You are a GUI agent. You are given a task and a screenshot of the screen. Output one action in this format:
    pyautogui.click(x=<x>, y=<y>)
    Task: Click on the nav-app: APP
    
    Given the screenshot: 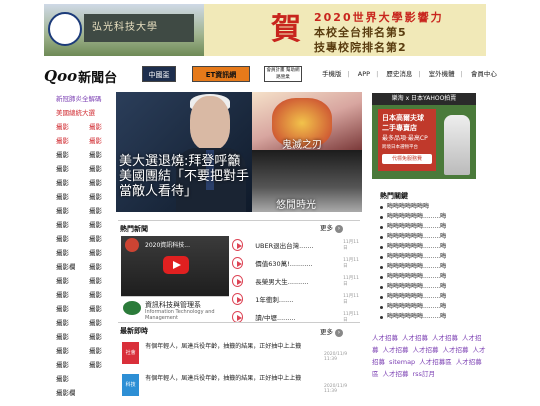 What is the action you would take?
    pyautogui.click(x=364, y=74)
    